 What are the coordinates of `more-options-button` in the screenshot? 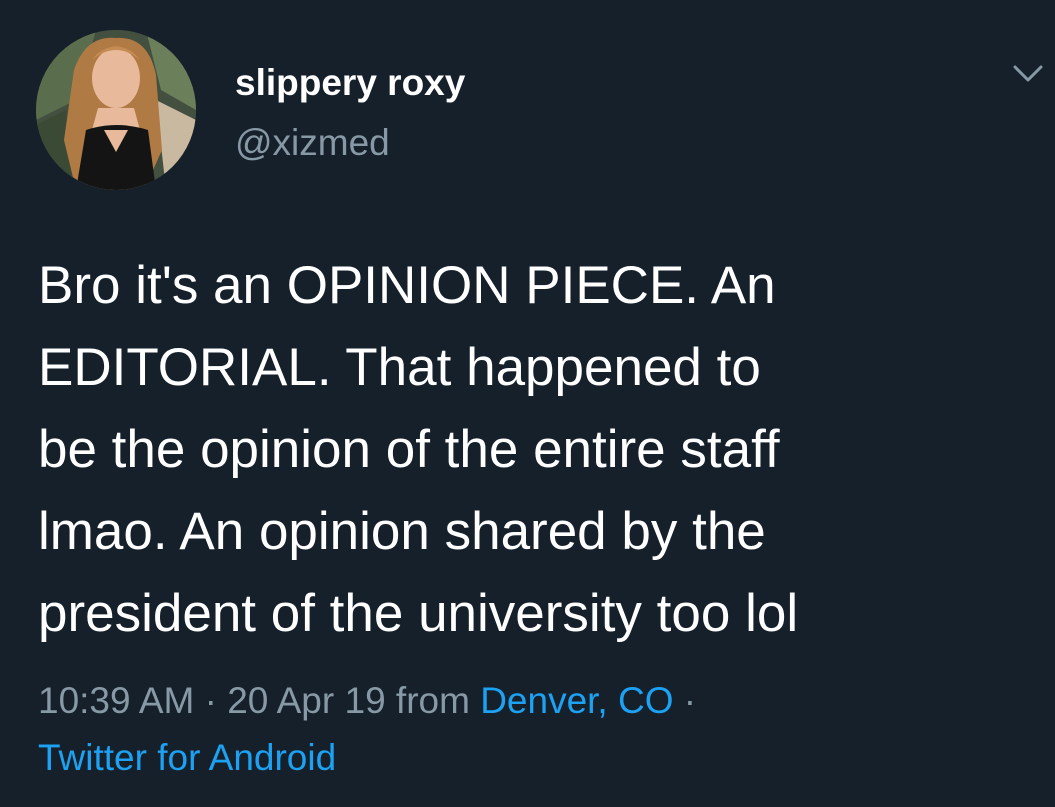 It's located at (1028, 73).